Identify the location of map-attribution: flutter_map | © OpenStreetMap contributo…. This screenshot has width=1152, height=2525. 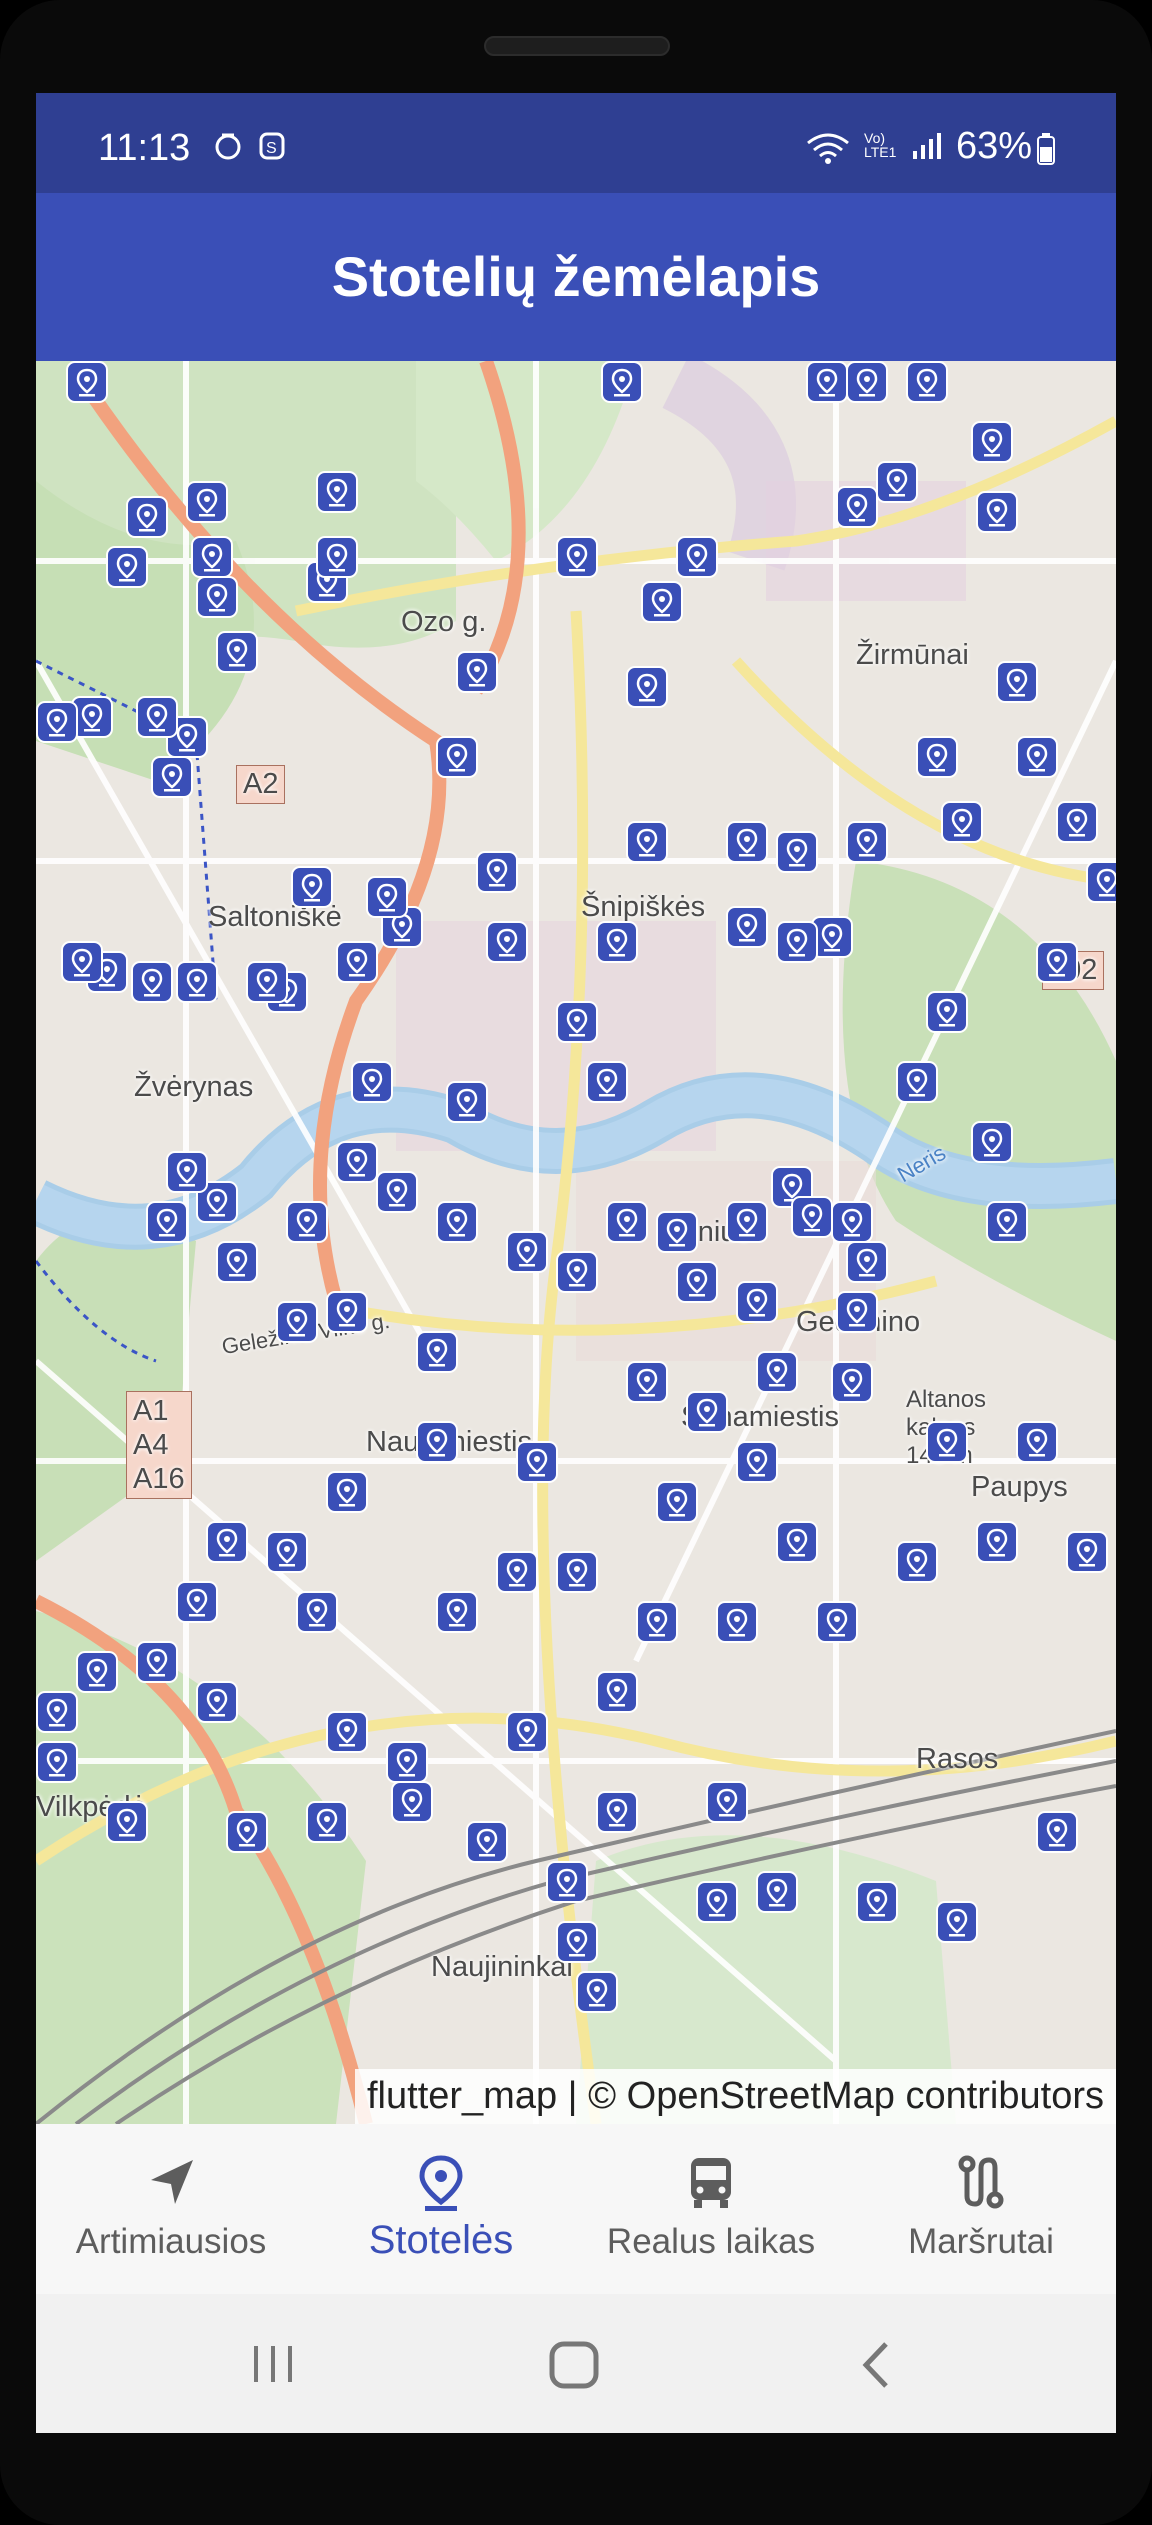
(735, 2096).